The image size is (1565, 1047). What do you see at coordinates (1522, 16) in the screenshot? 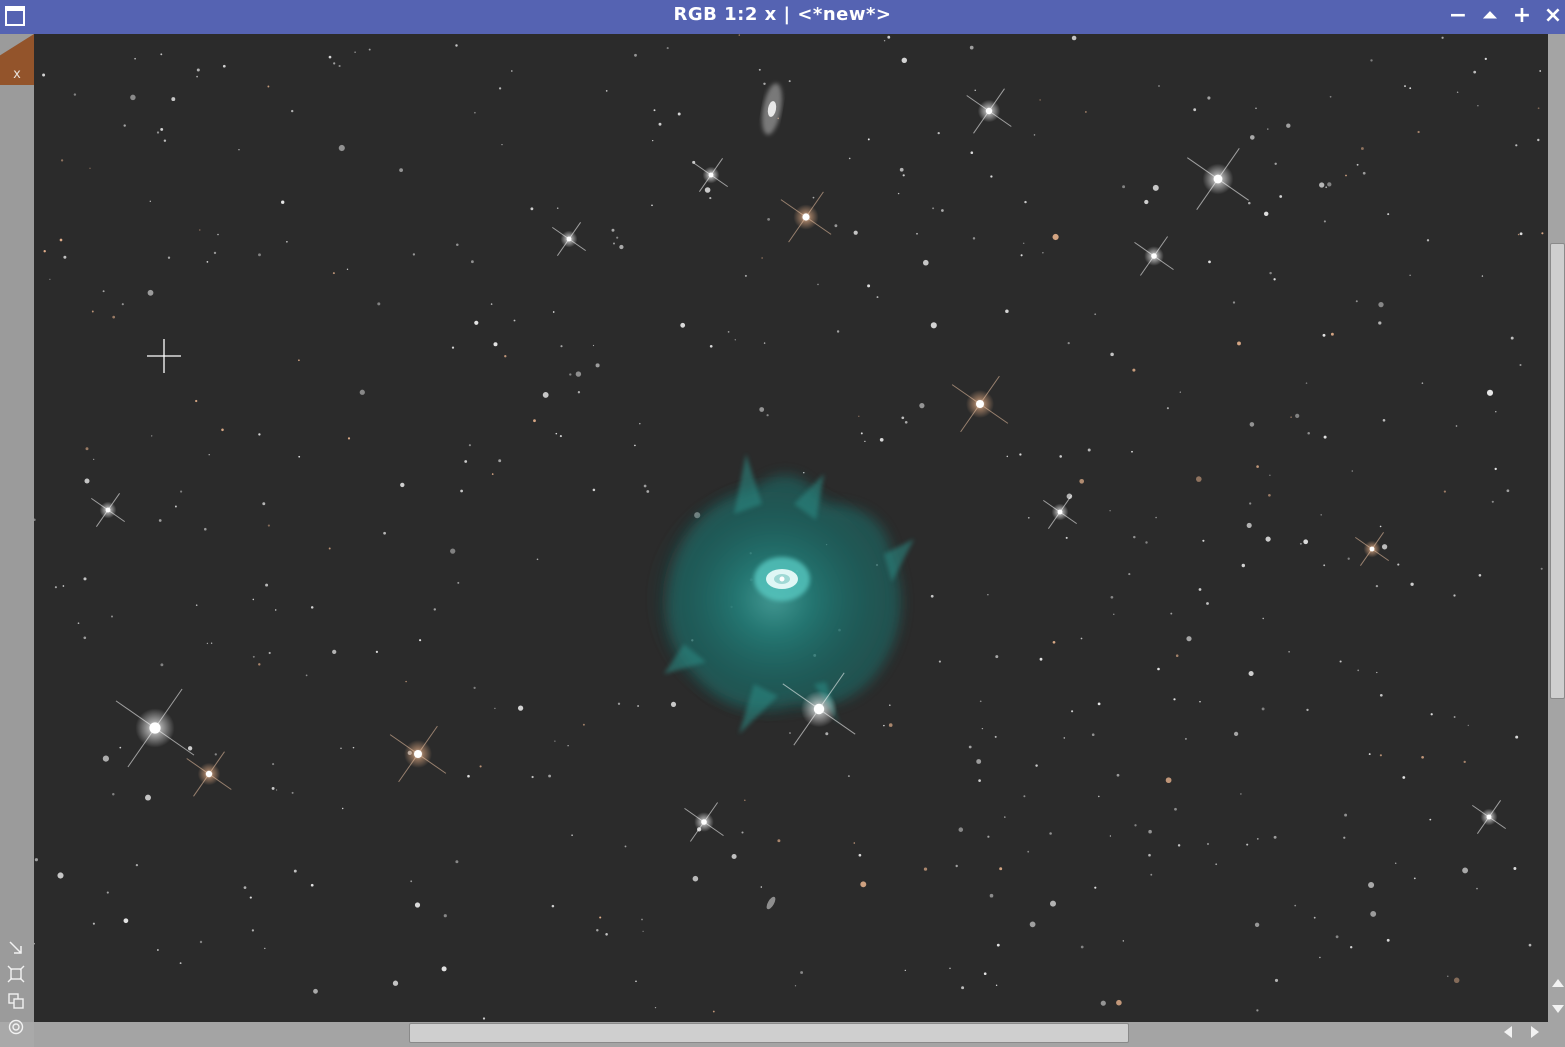
I see `maximize-button: +` at bounding box center [1522, 16].